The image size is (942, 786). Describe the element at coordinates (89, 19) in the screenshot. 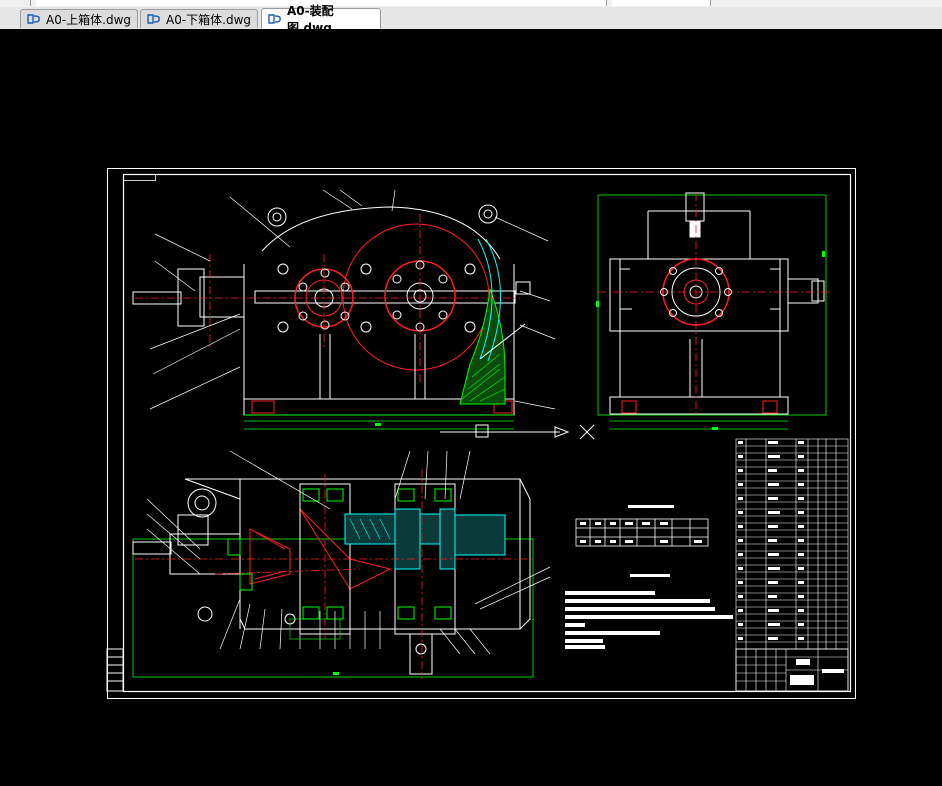

I see `tab-label: A0-上箱体.dwg` at that location.